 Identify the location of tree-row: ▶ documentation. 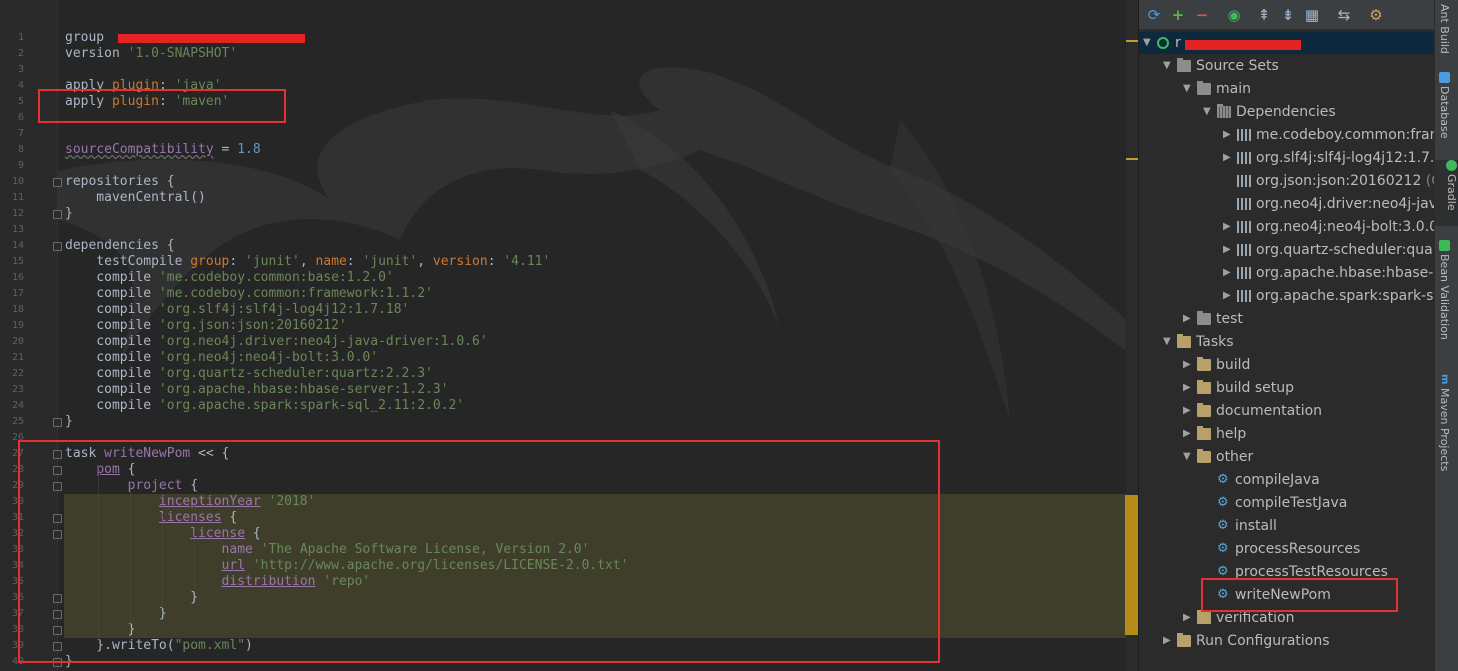
(1252, 411).